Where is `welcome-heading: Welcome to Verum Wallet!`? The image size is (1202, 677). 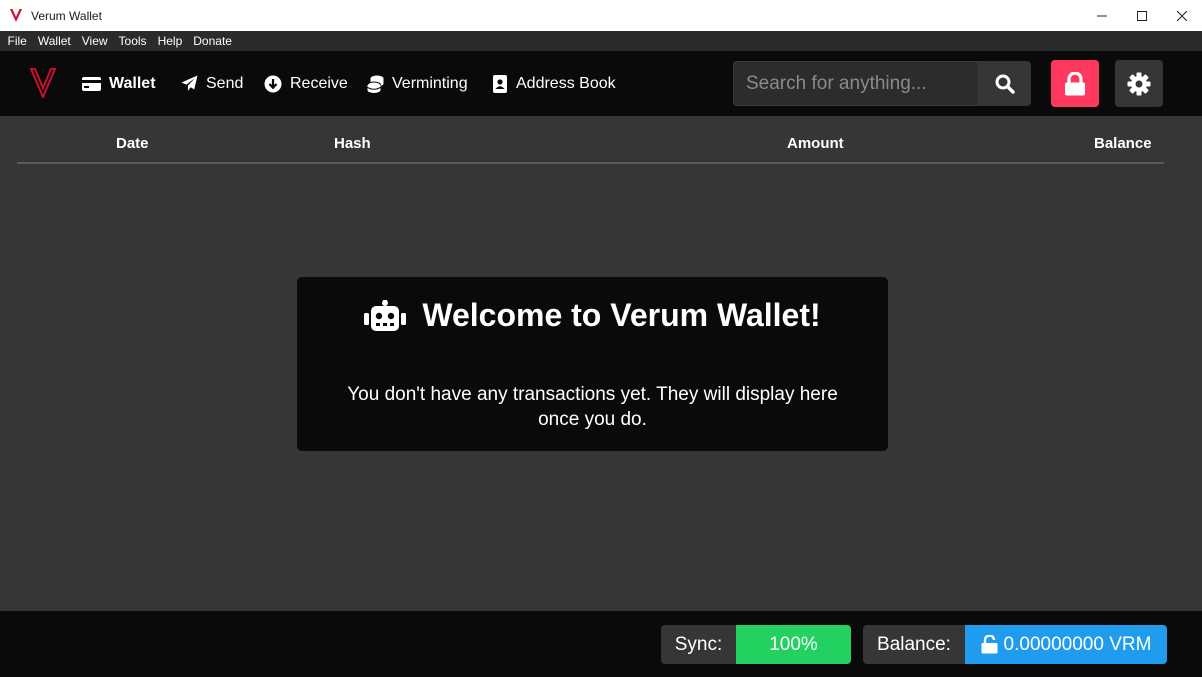
welcome-heading: Welcome to Verum Wallet! is located at coordinates (592, 315).